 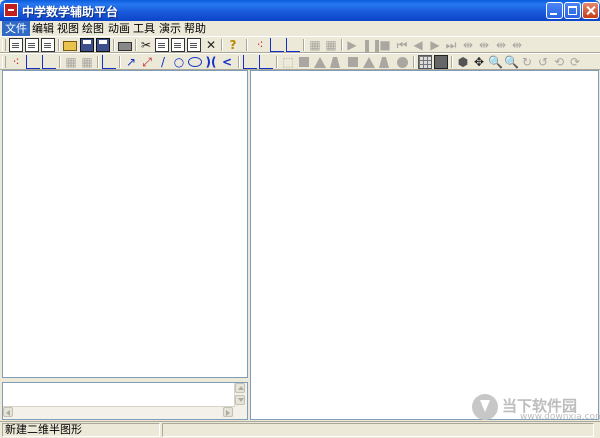 What do you see at coordinates (495, 62) in the screenshot?
I see `zoom-in-icon: 🔍` at bounding box center [495, 62].